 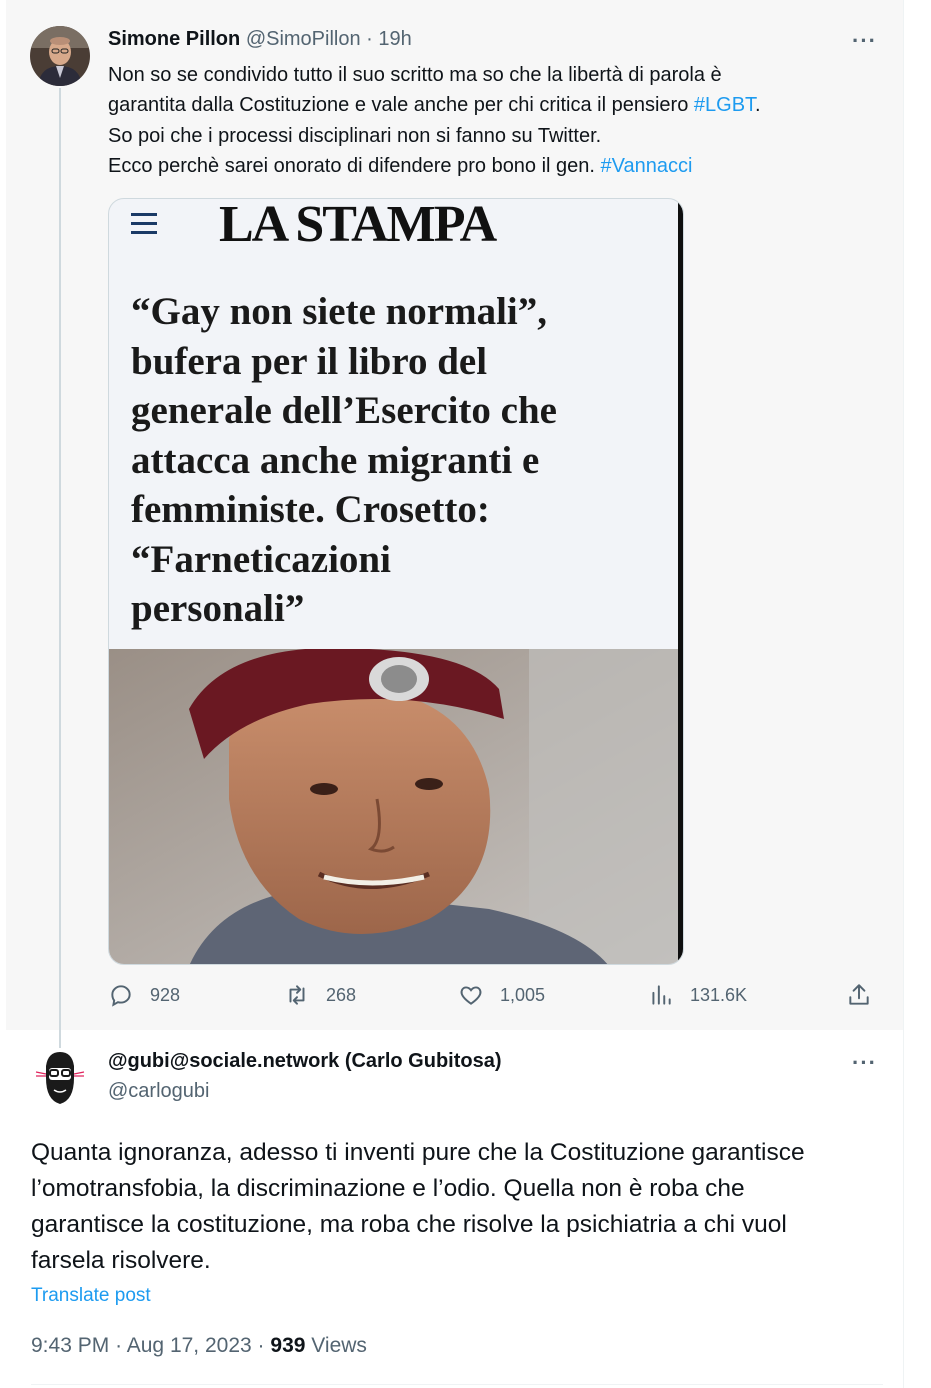 I want to click on repost-count: 268, so click(x=341, y=994).